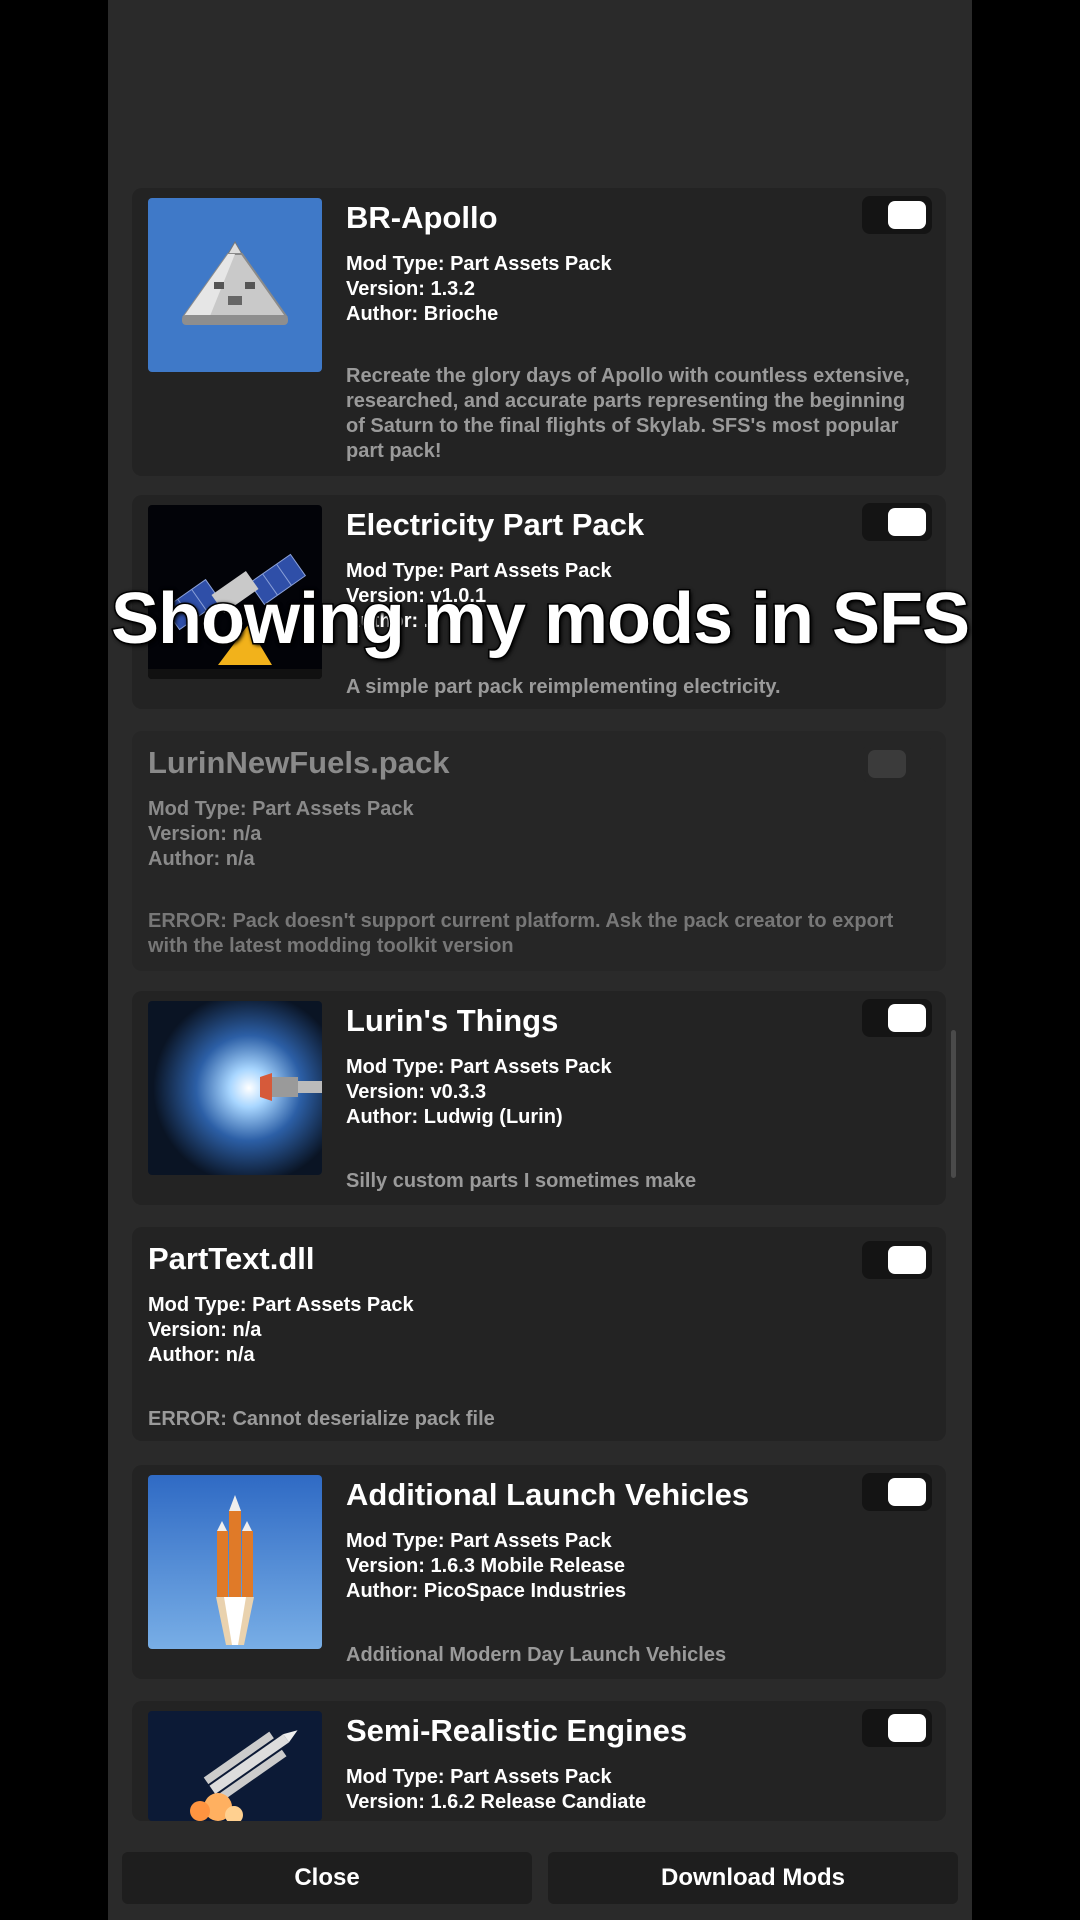  Describe the element at coordinates (525, 1591) in the screenshot. I see `author-value: PicoSpace Industries` at that location.